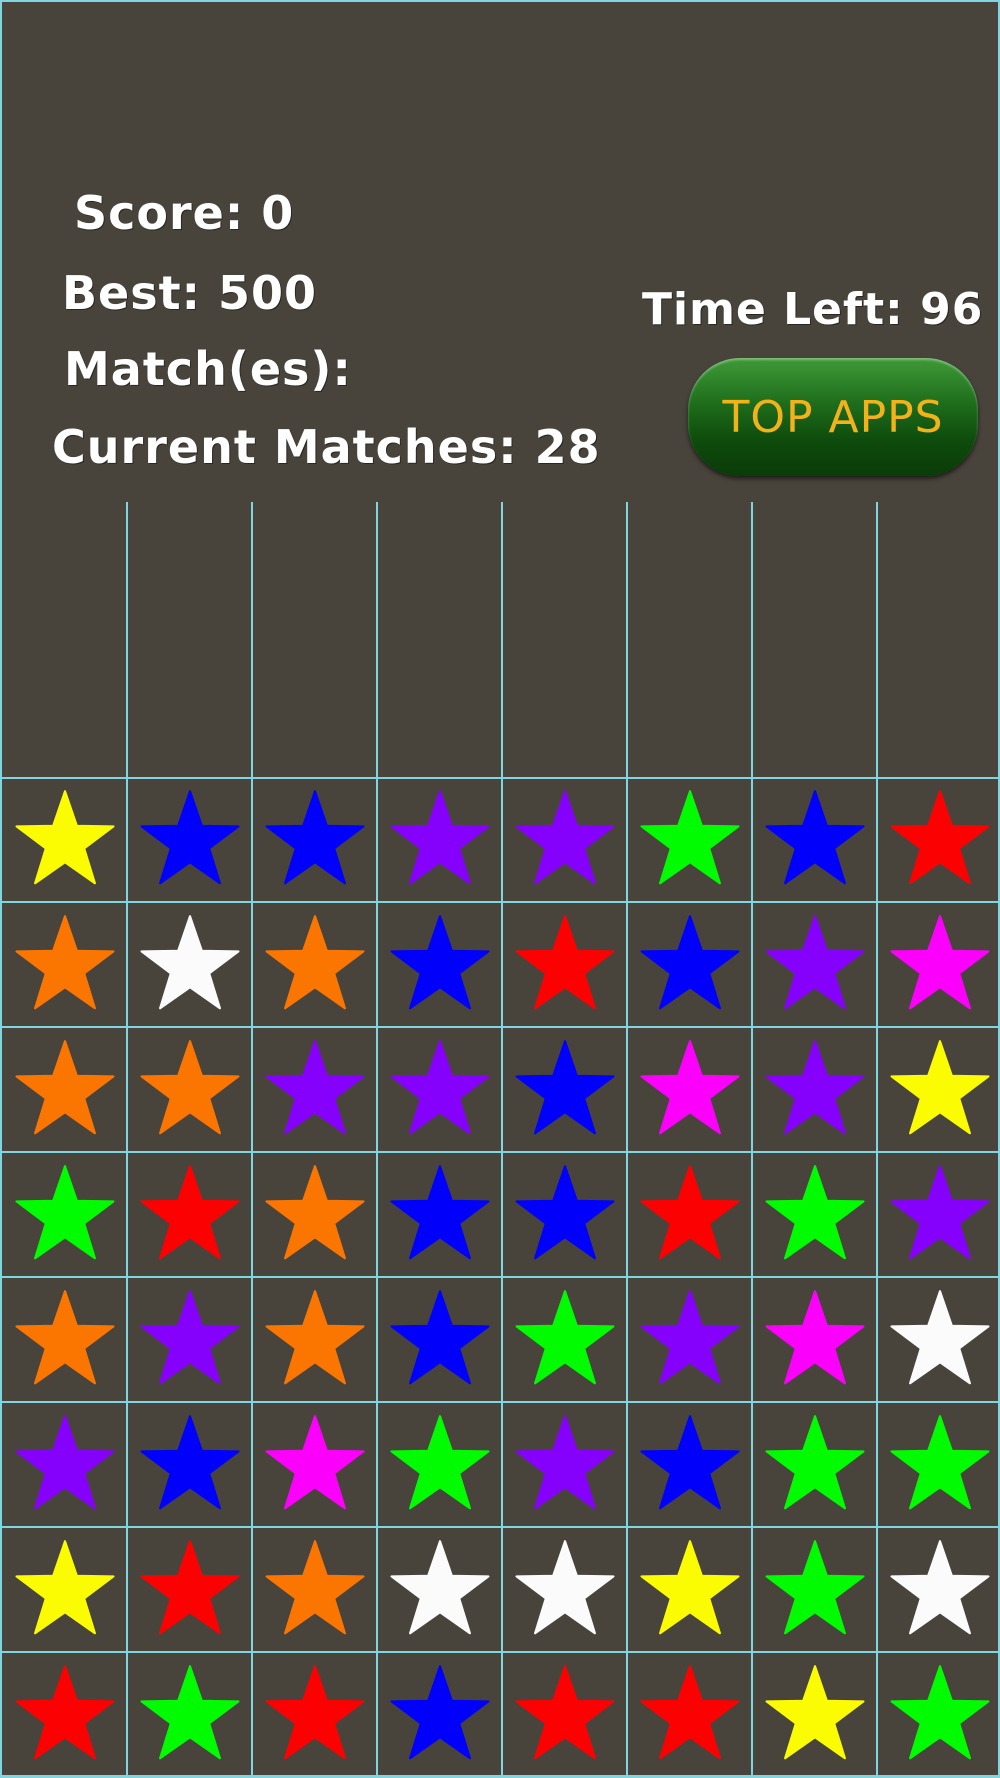  I want to click on best-score-label: Best: 500, so click(190, 293).